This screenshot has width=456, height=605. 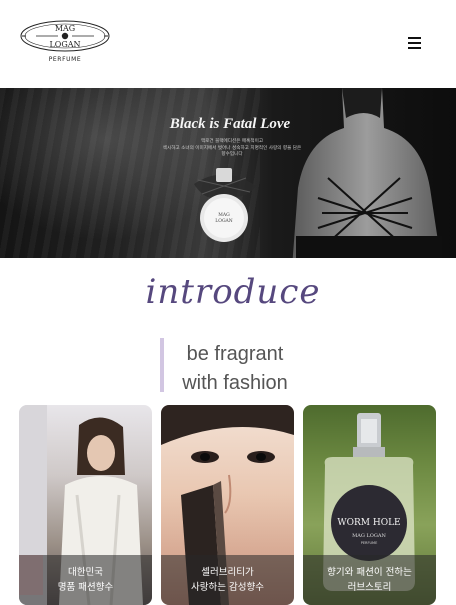 I want to click on slogan-text: be fragrant with fashion, so click(x=235, y=368).